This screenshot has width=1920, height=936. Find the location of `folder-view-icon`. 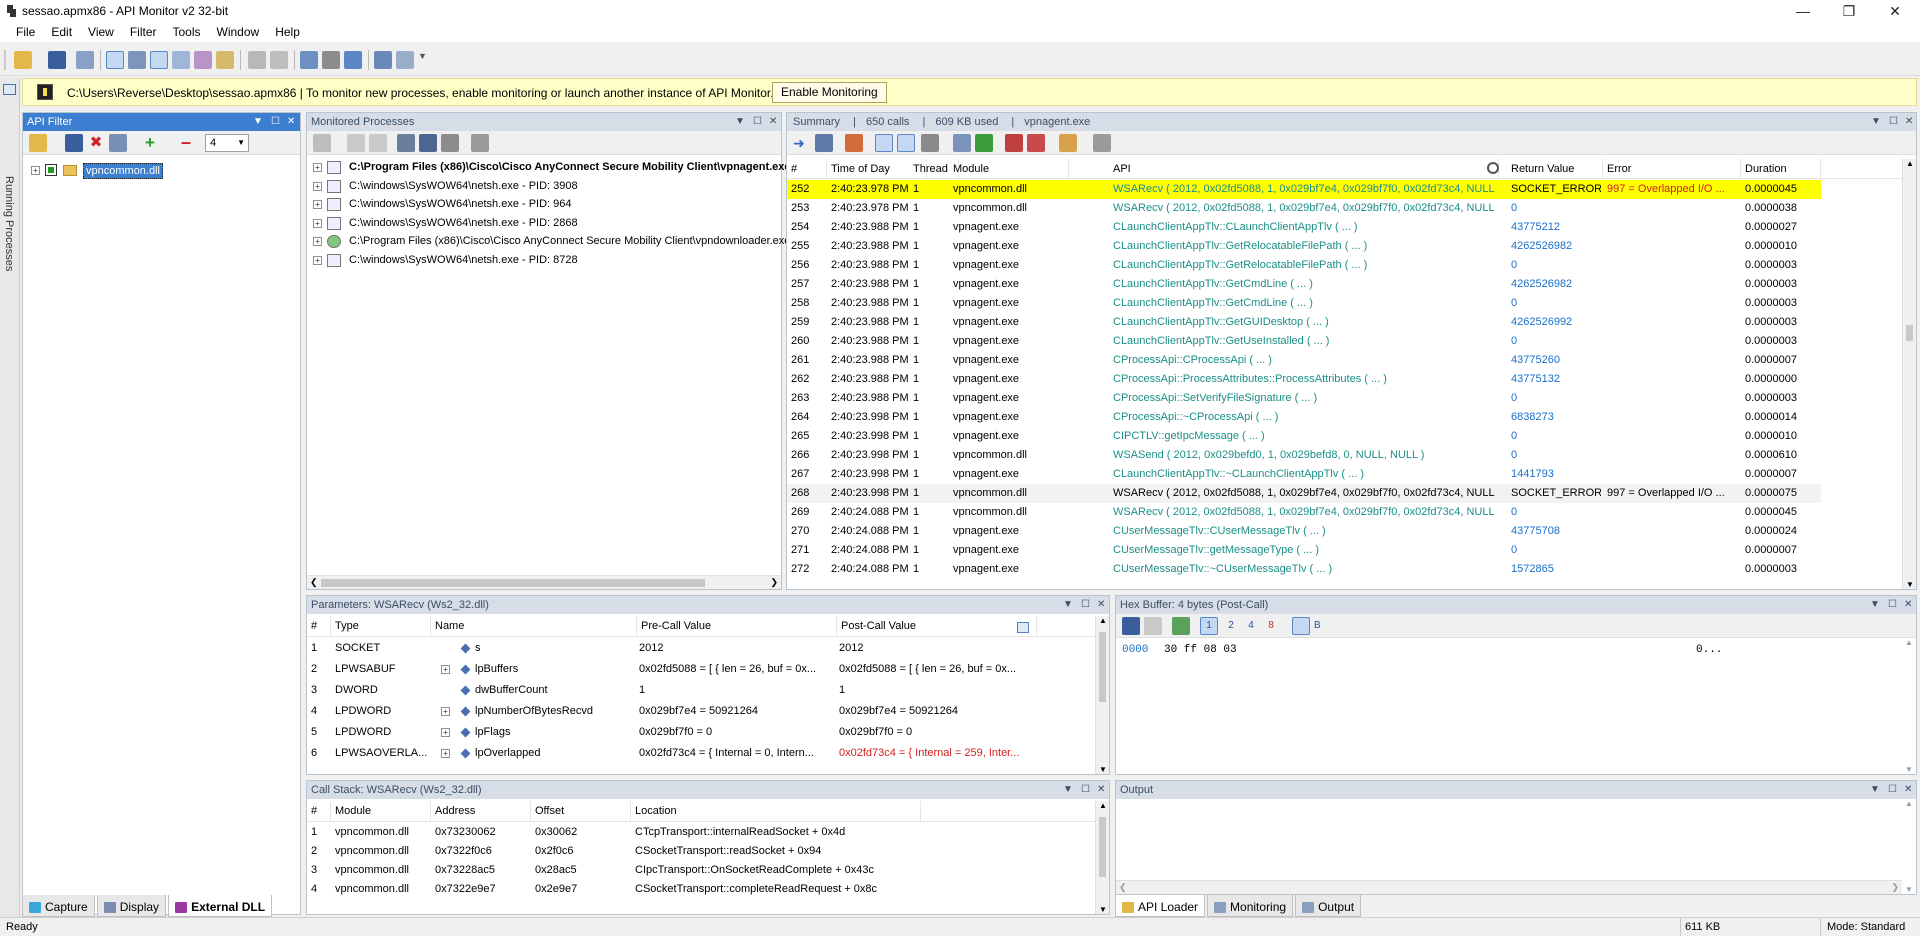

folder-view-icon is located at coordinates (225, 60).